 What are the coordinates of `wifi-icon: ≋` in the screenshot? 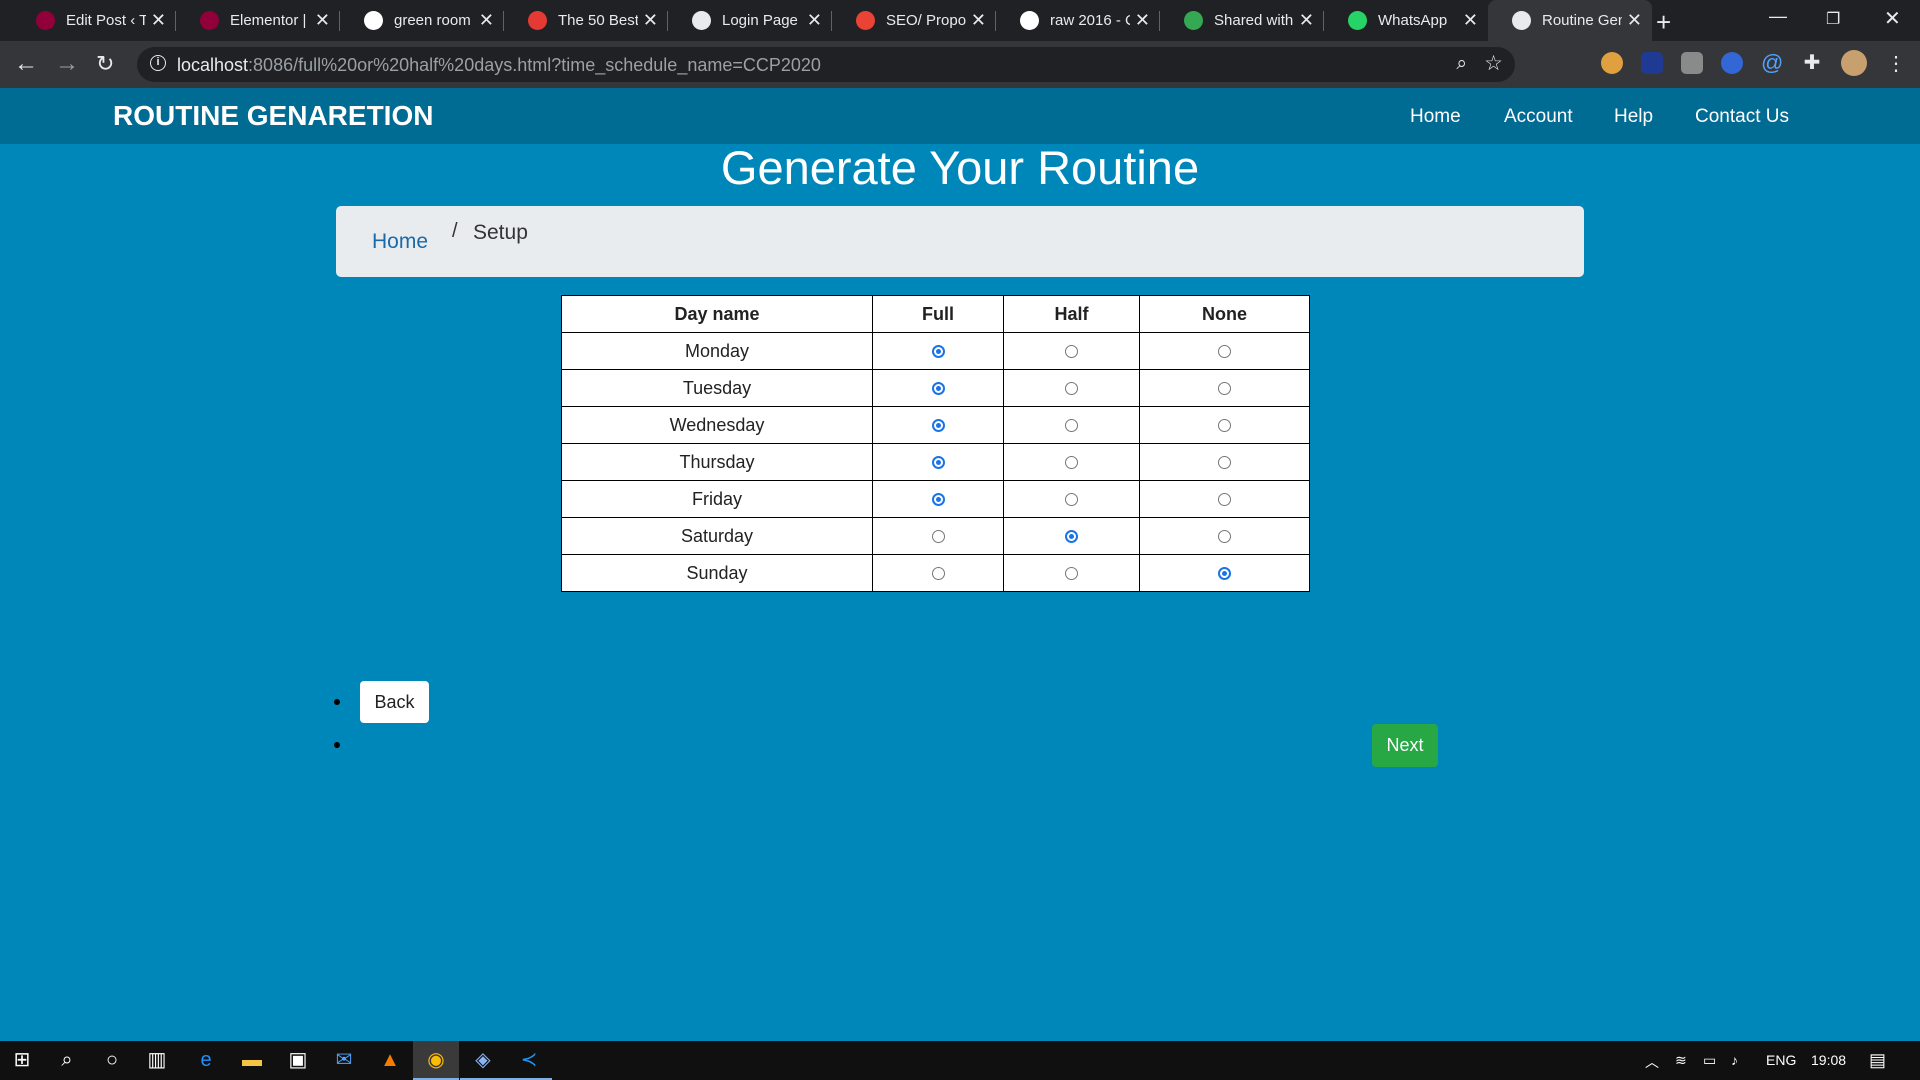 It's located at (1681, 1060).